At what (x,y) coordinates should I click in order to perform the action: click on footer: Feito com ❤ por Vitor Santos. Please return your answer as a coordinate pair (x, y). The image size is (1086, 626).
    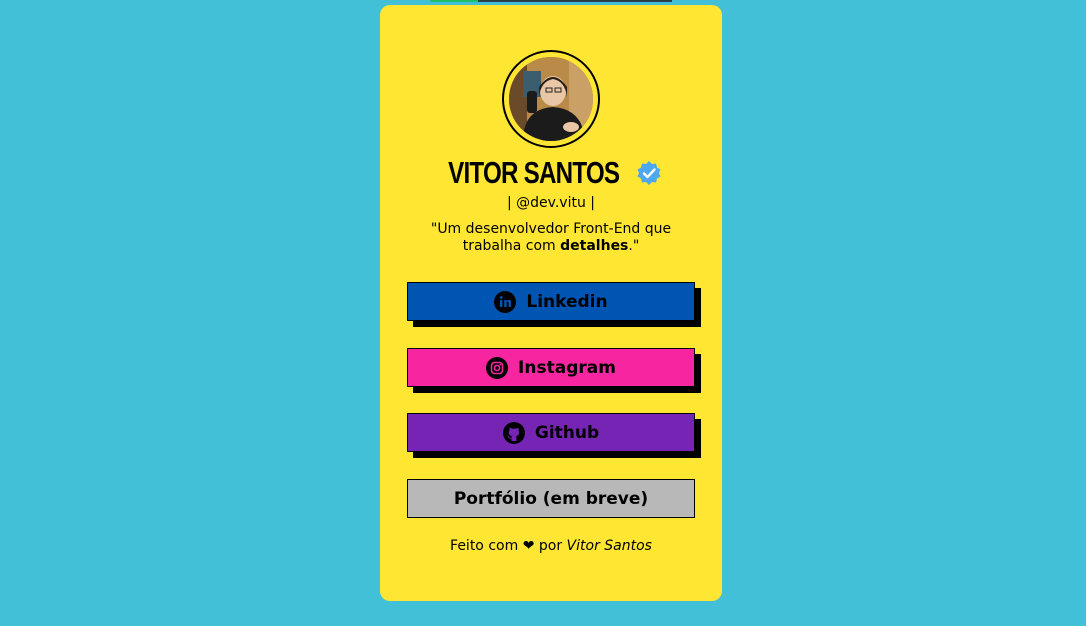
    Looking at the image, I should click on (551, 546).